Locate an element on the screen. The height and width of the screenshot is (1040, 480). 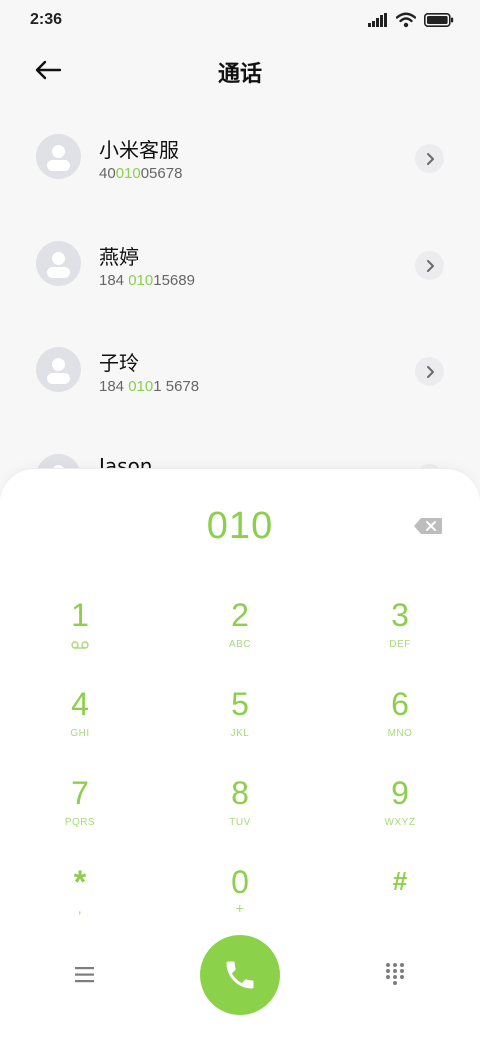
backspace-button is located at coordinates (428, 527).